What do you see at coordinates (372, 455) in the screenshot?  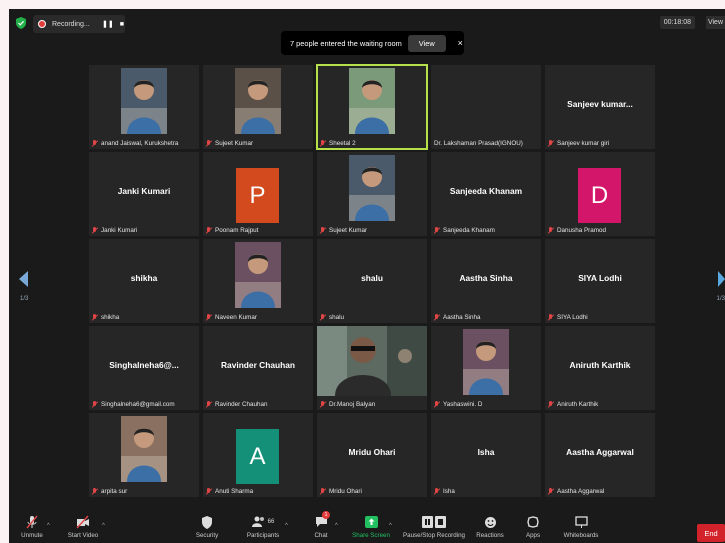 I see `participant-tile: Mridu Ohari Mridu Ohari` at bounding box center [372, 455].